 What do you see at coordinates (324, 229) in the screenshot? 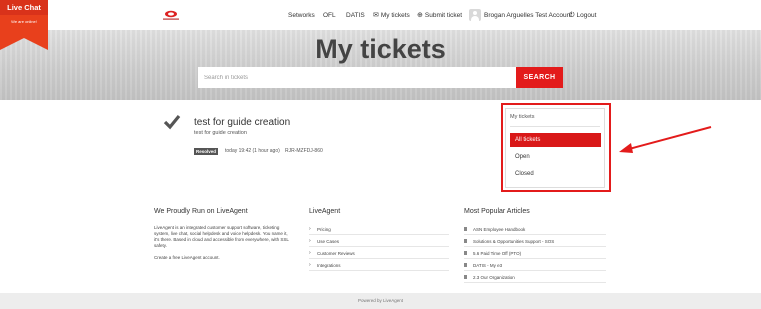
I see `footer-link-label: Pricing` at bounding box center [324, 229].